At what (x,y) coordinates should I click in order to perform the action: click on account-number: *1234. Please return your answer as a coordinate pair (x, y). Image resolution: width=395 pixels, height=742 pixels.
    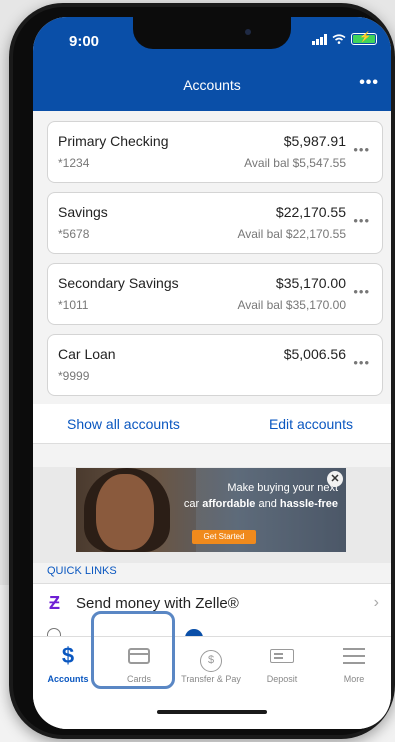
    Looking at the image, I should click on (74, 163).